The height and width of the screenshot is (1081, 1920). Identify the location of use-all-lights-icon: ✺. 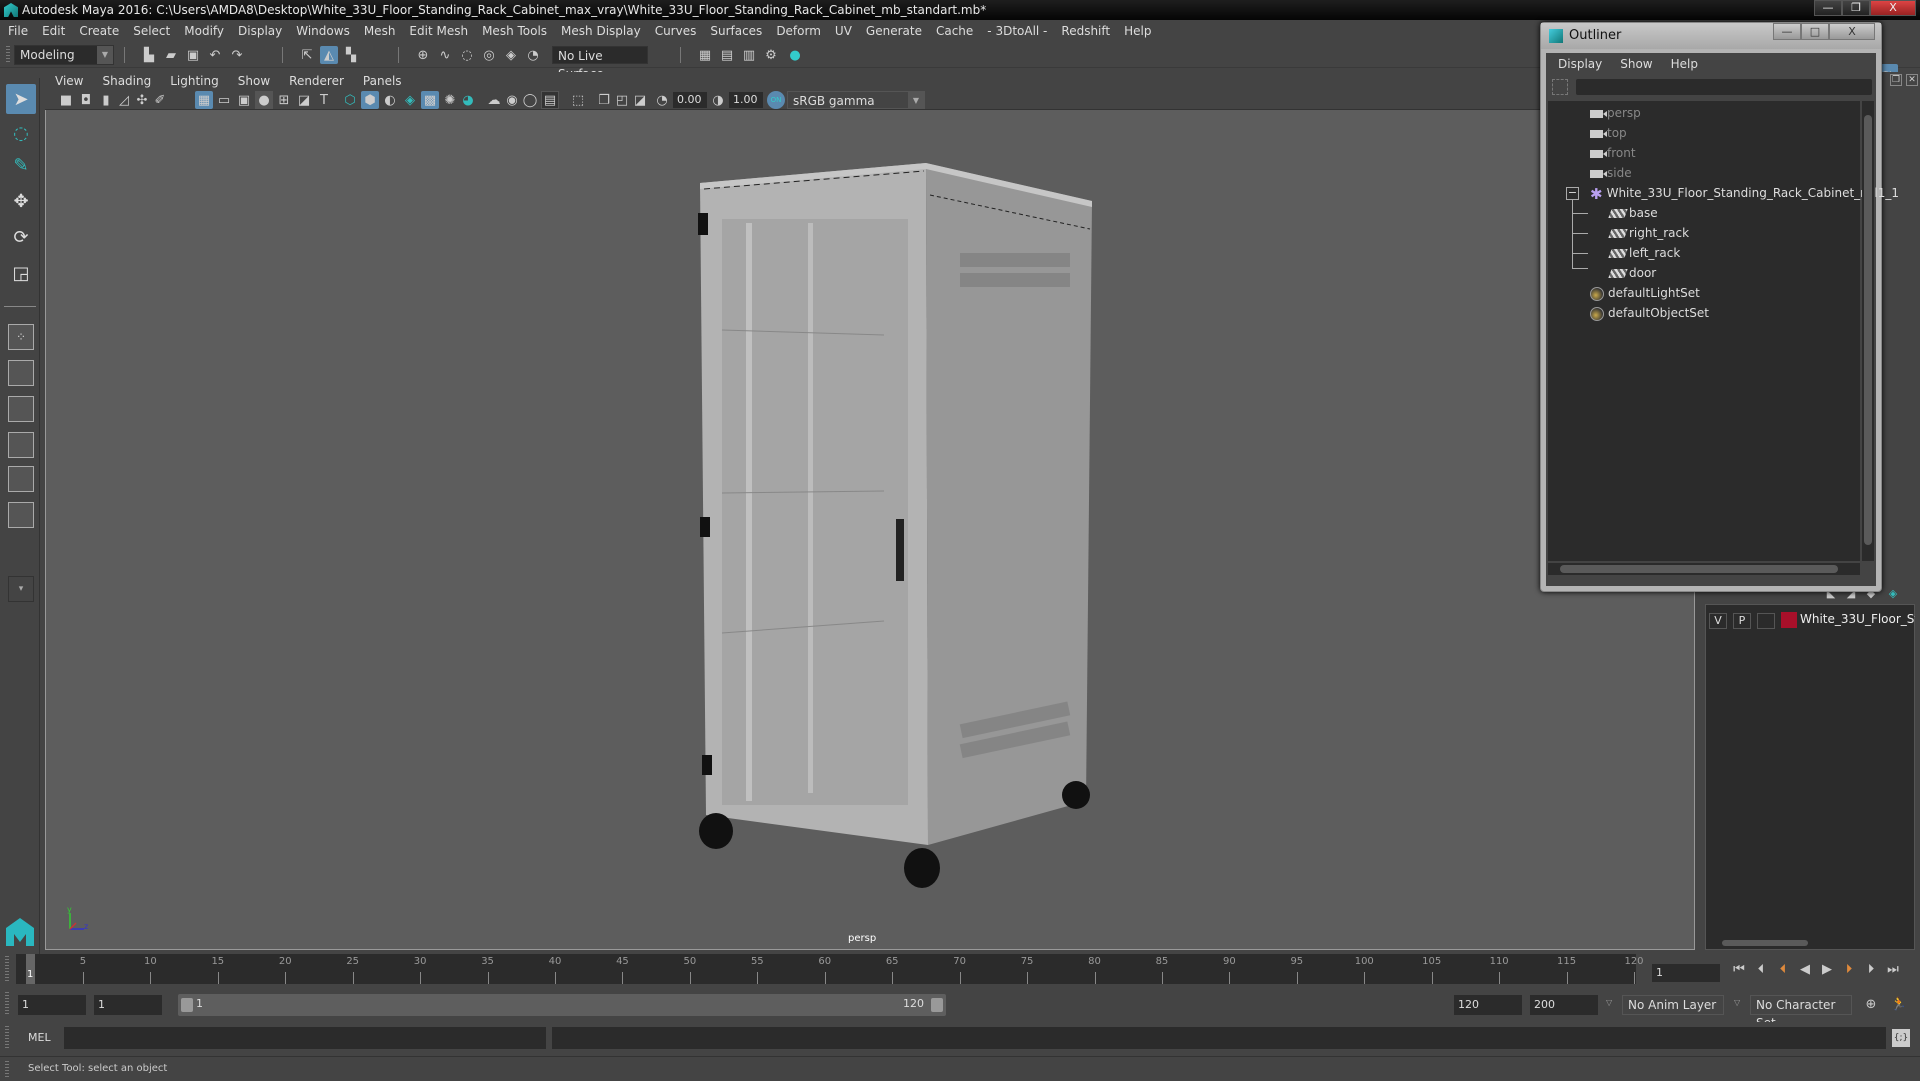
(450, 100).